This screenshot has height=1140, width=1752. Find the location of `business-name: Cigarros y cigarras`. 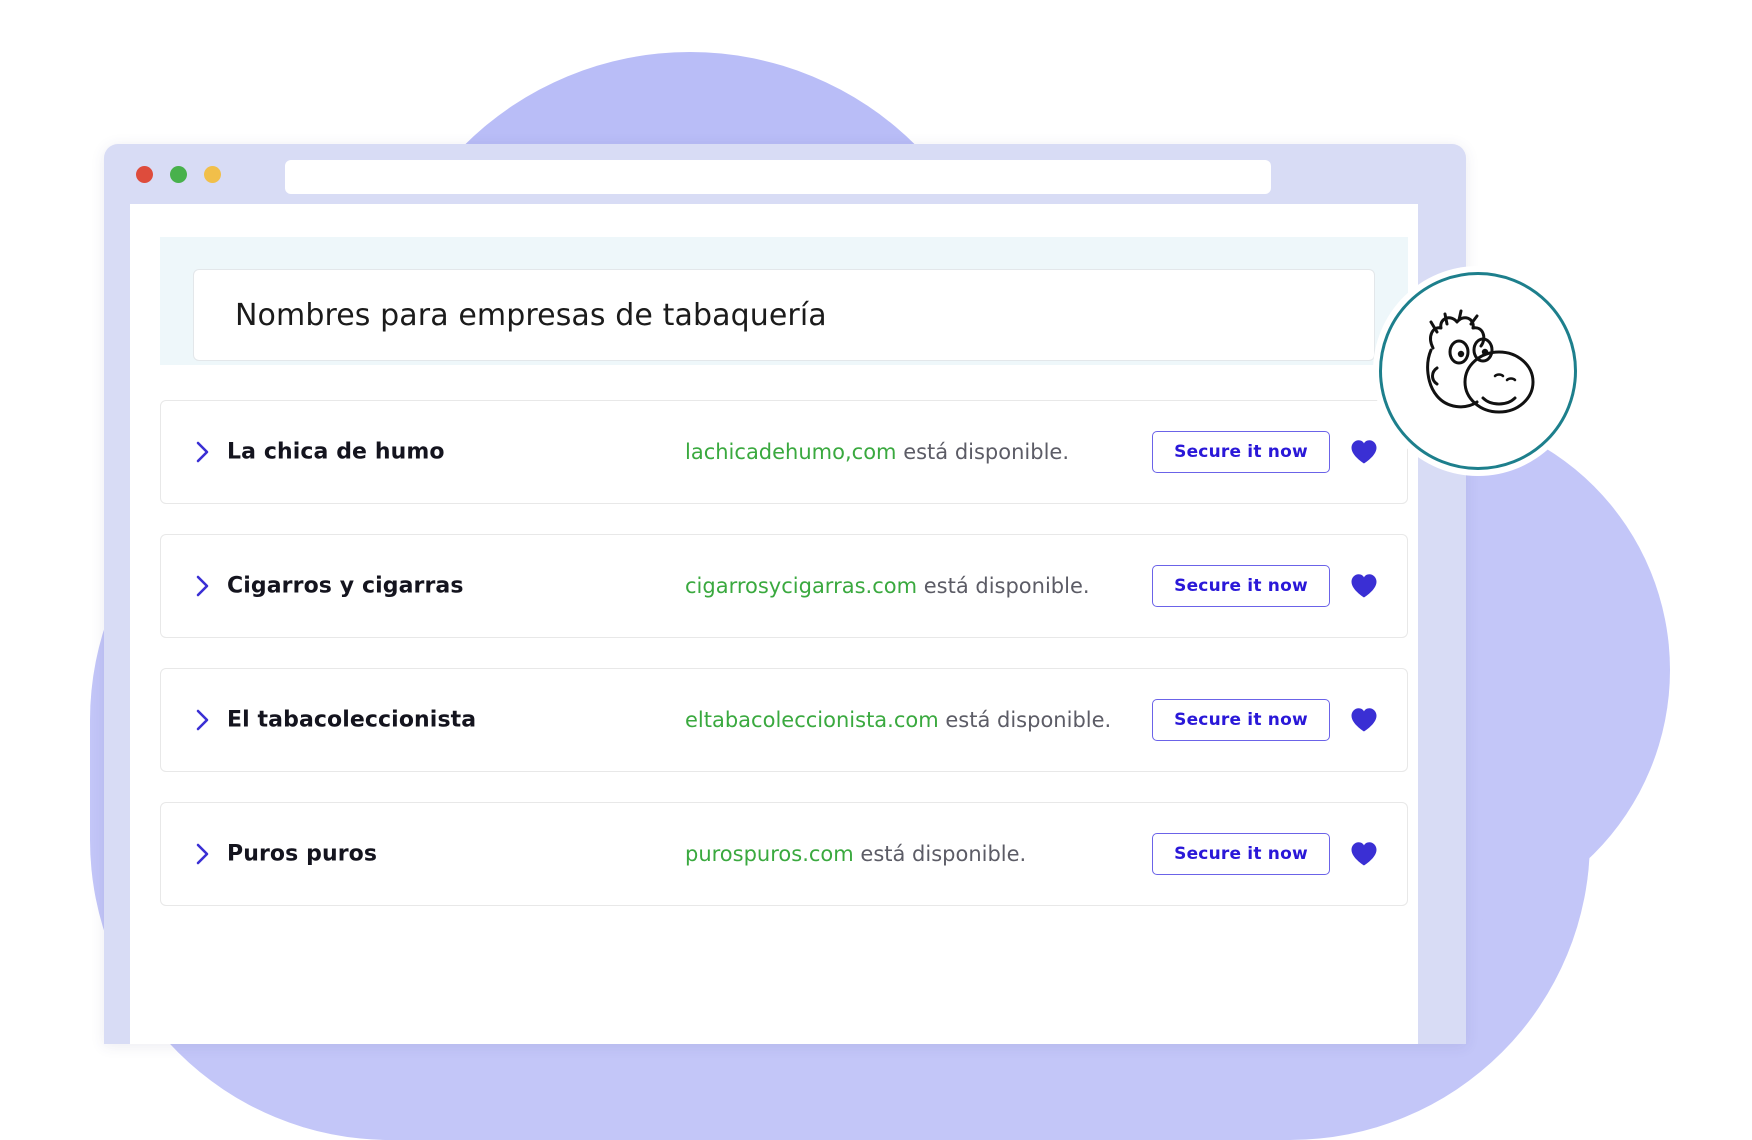

business-name: Cigarros y cigarras is located at coordinates (345, 586).